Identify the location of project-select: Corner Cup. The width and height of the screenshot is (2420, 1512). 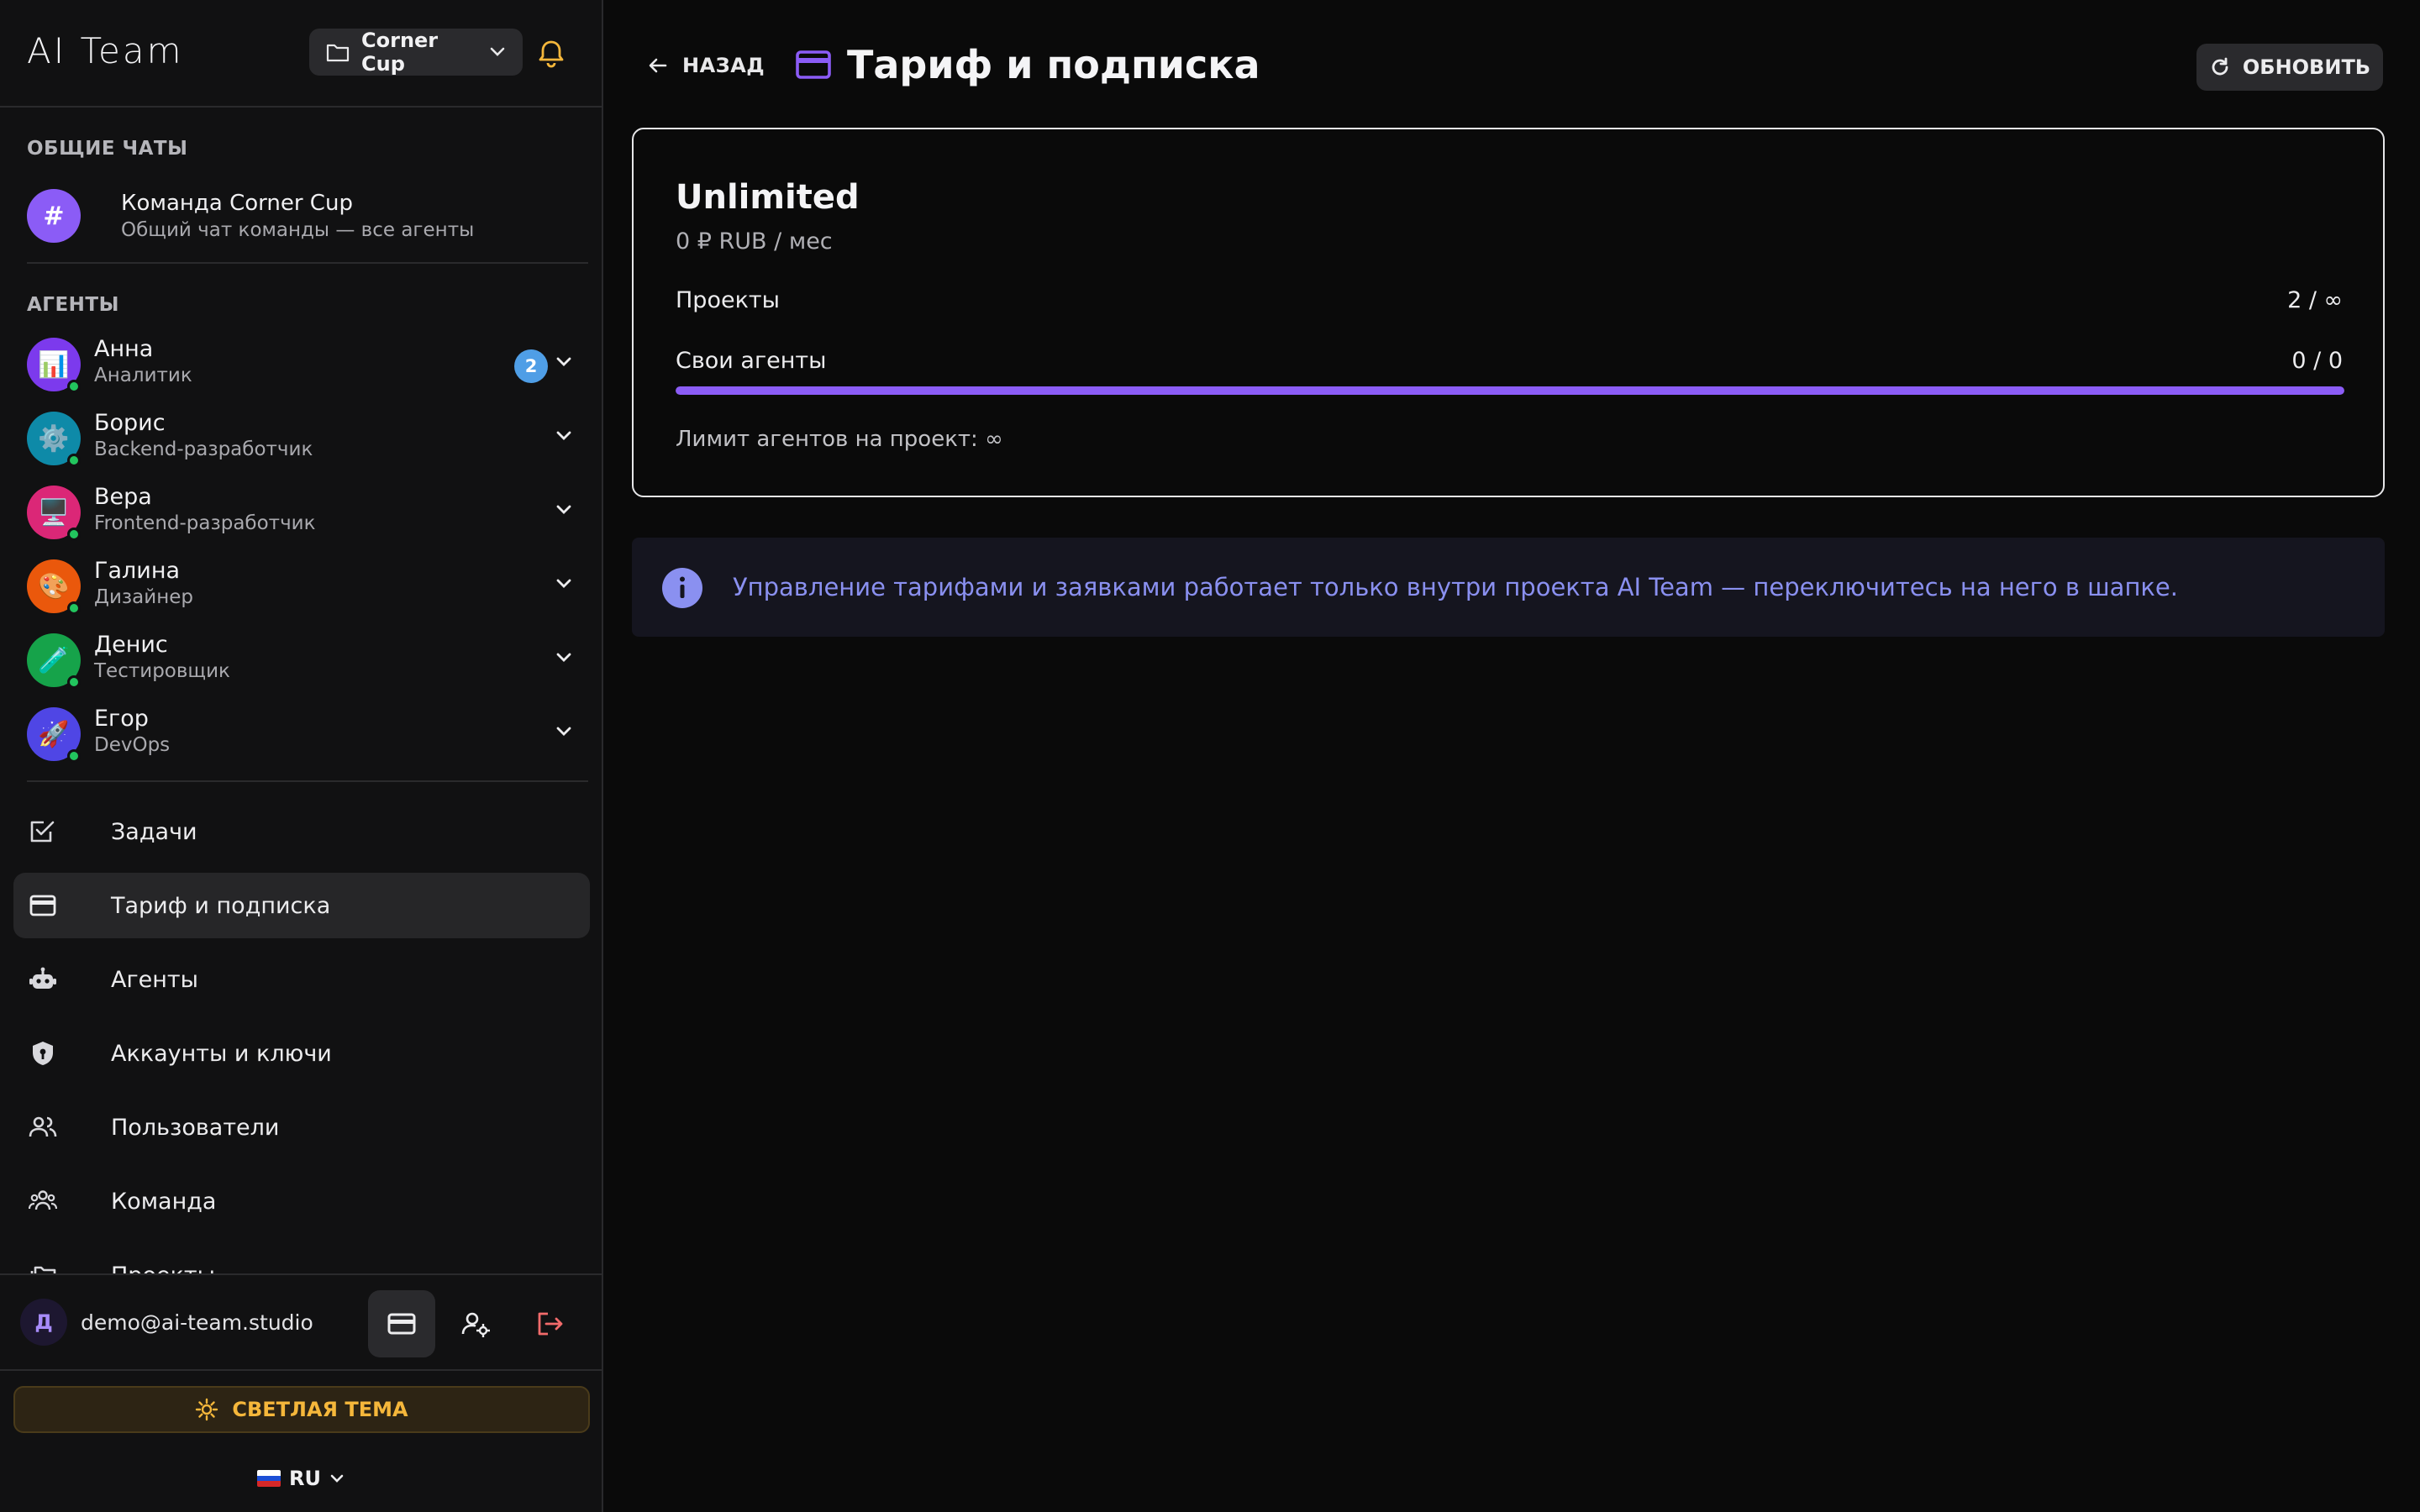
(416, 52).